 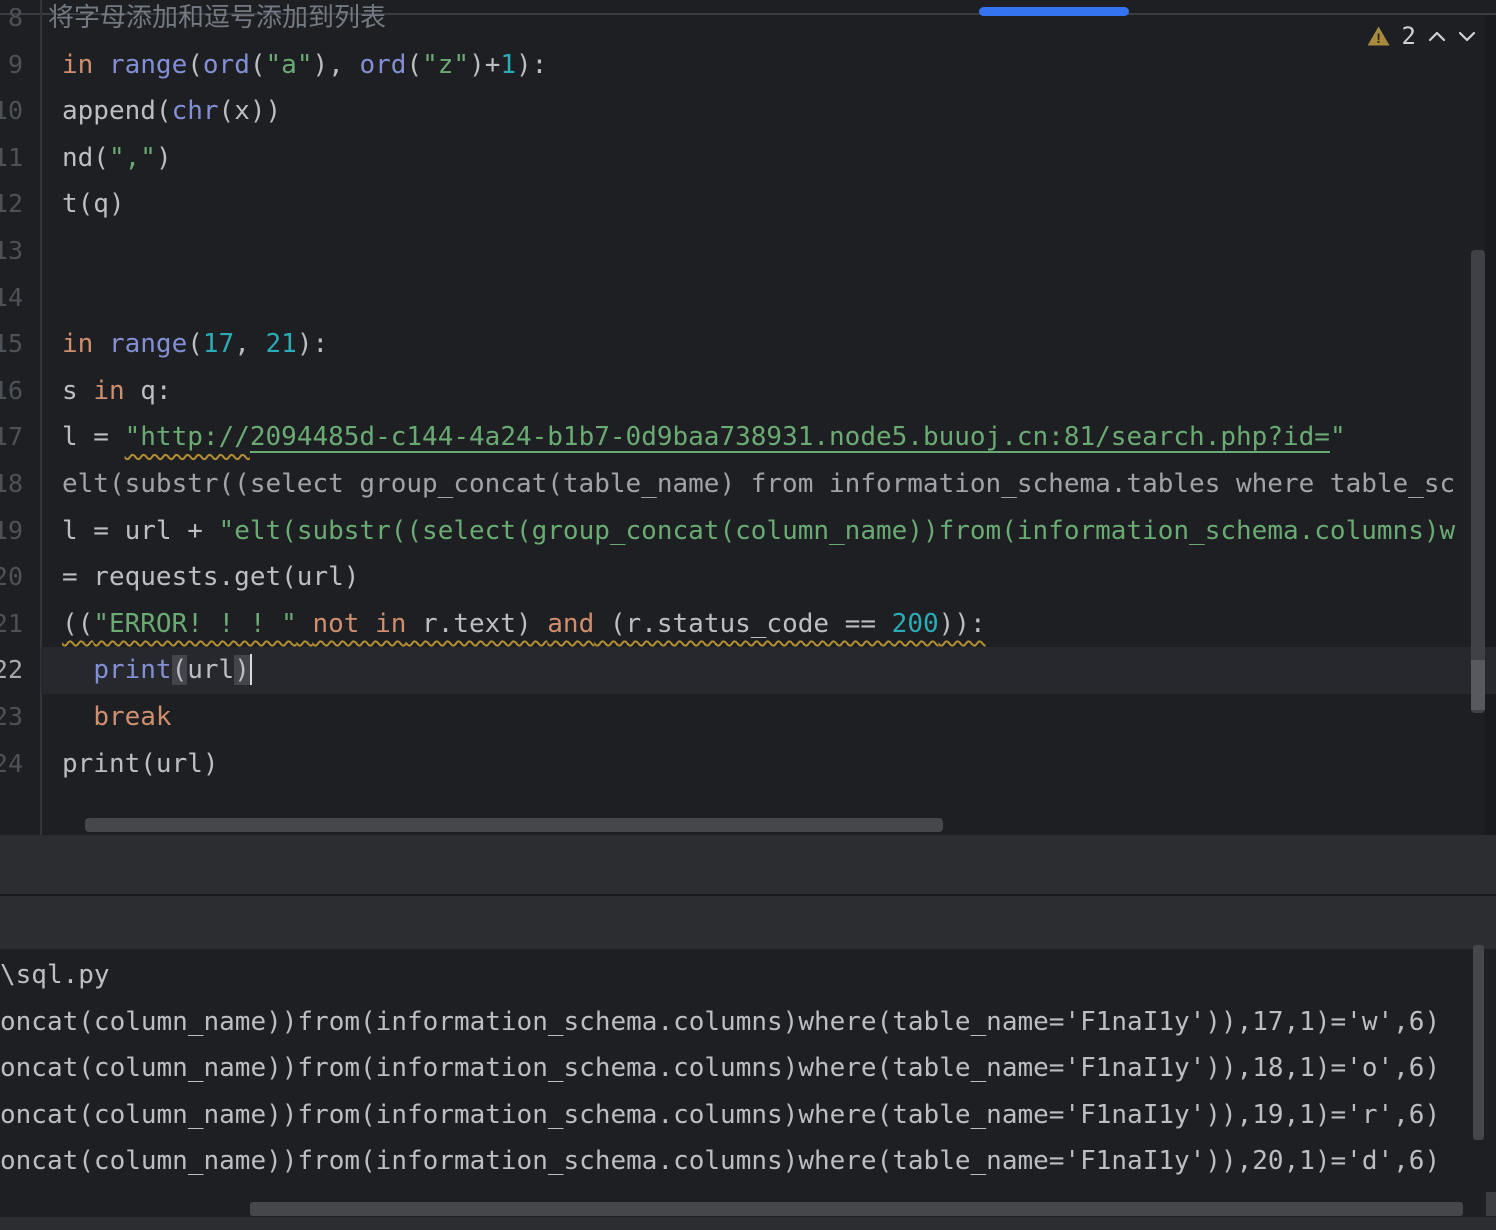 I want to click on code-token: break, so click(x=132, y=717).